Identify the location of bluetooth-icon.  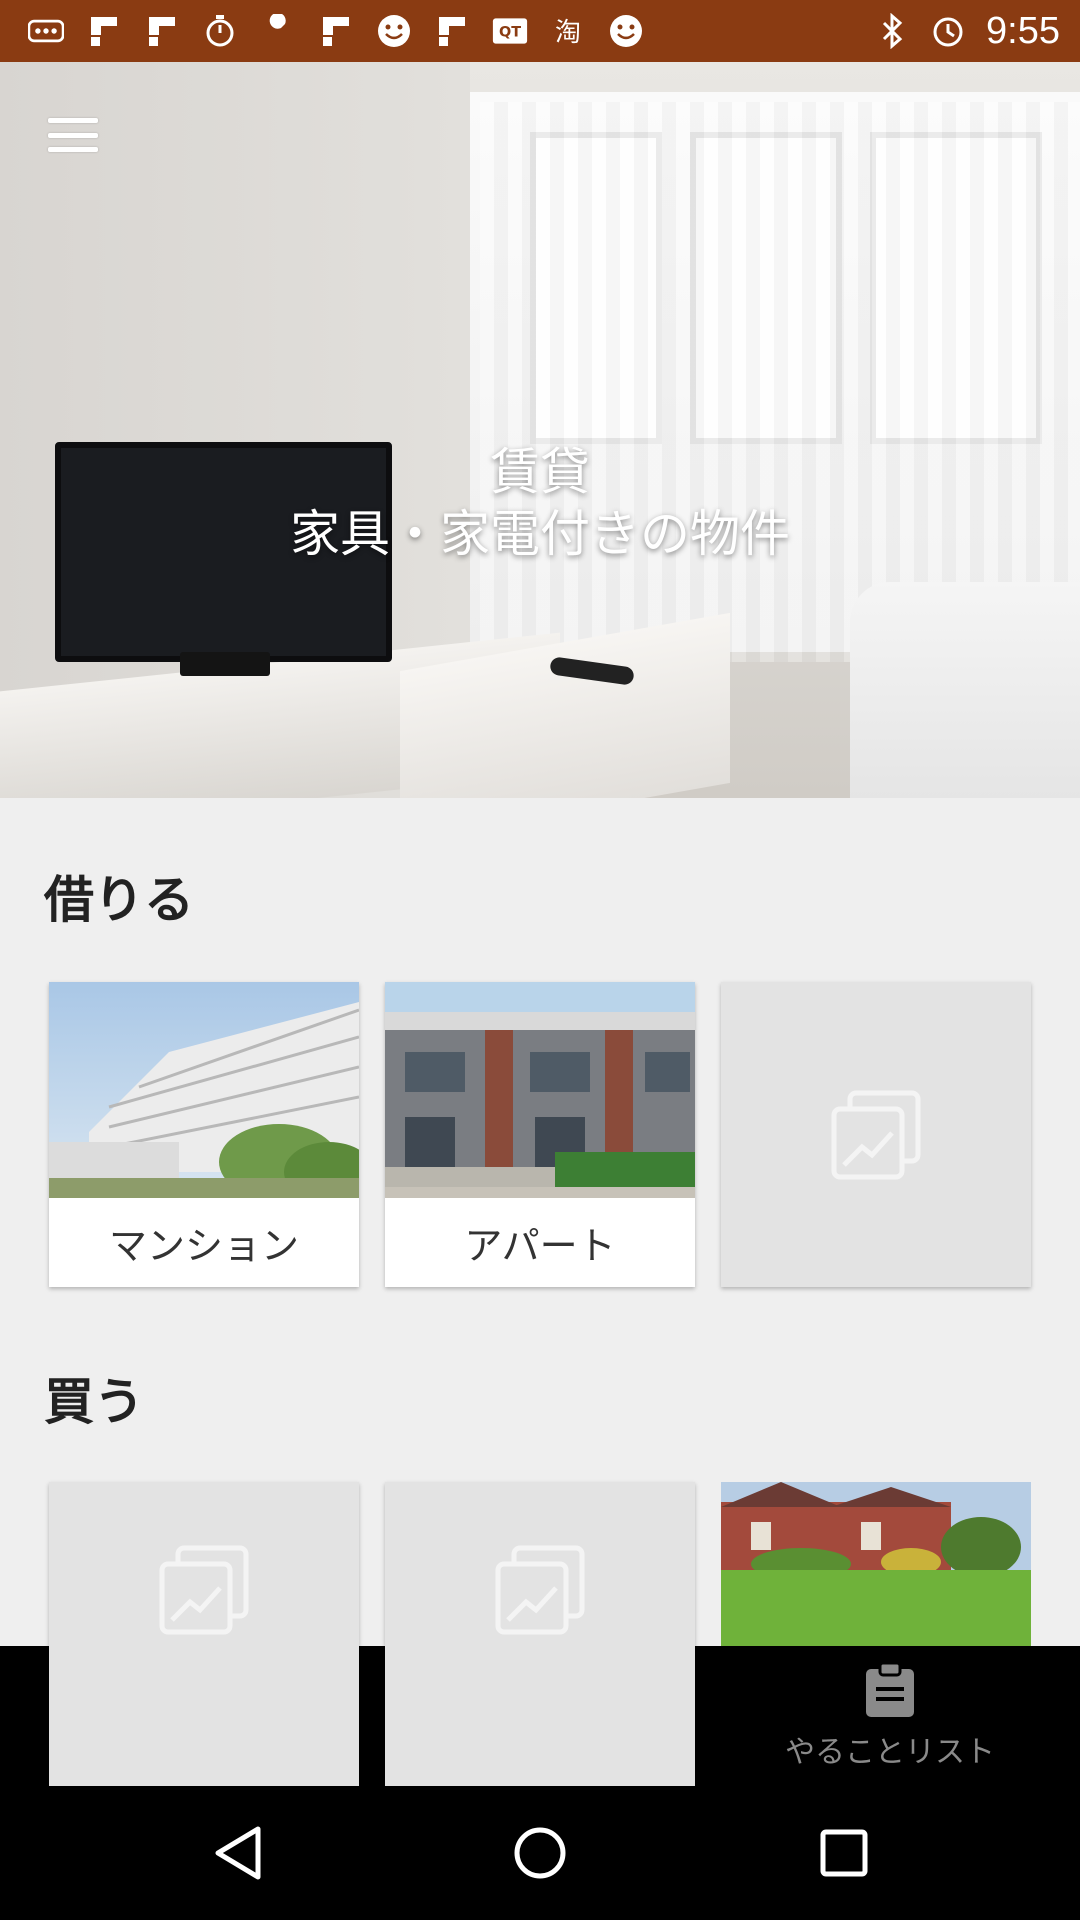
(892, 31).